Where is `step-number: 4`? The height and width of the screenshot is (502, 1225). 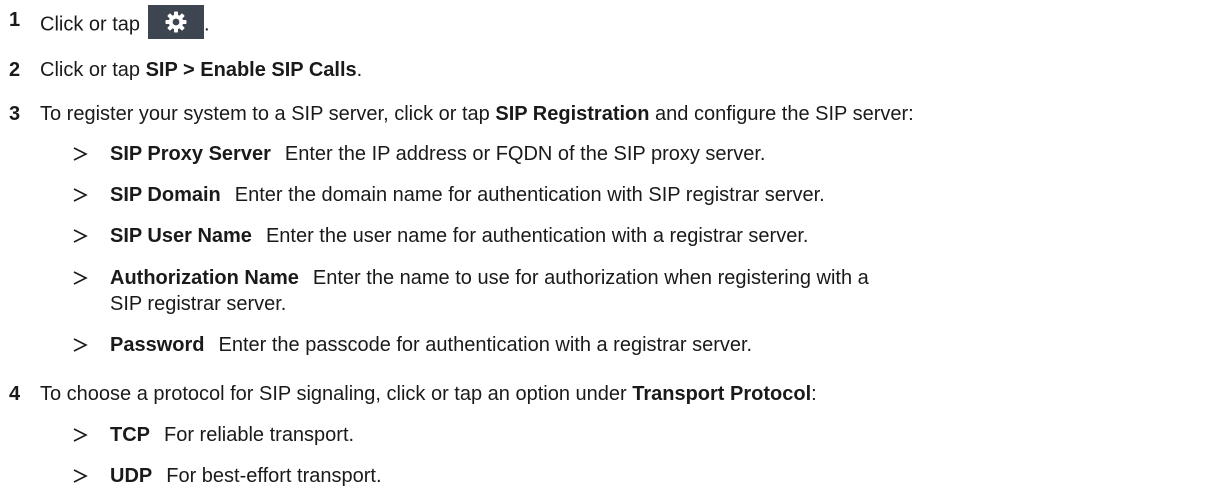 step-number: 4 is located at coordinates (15, 394).